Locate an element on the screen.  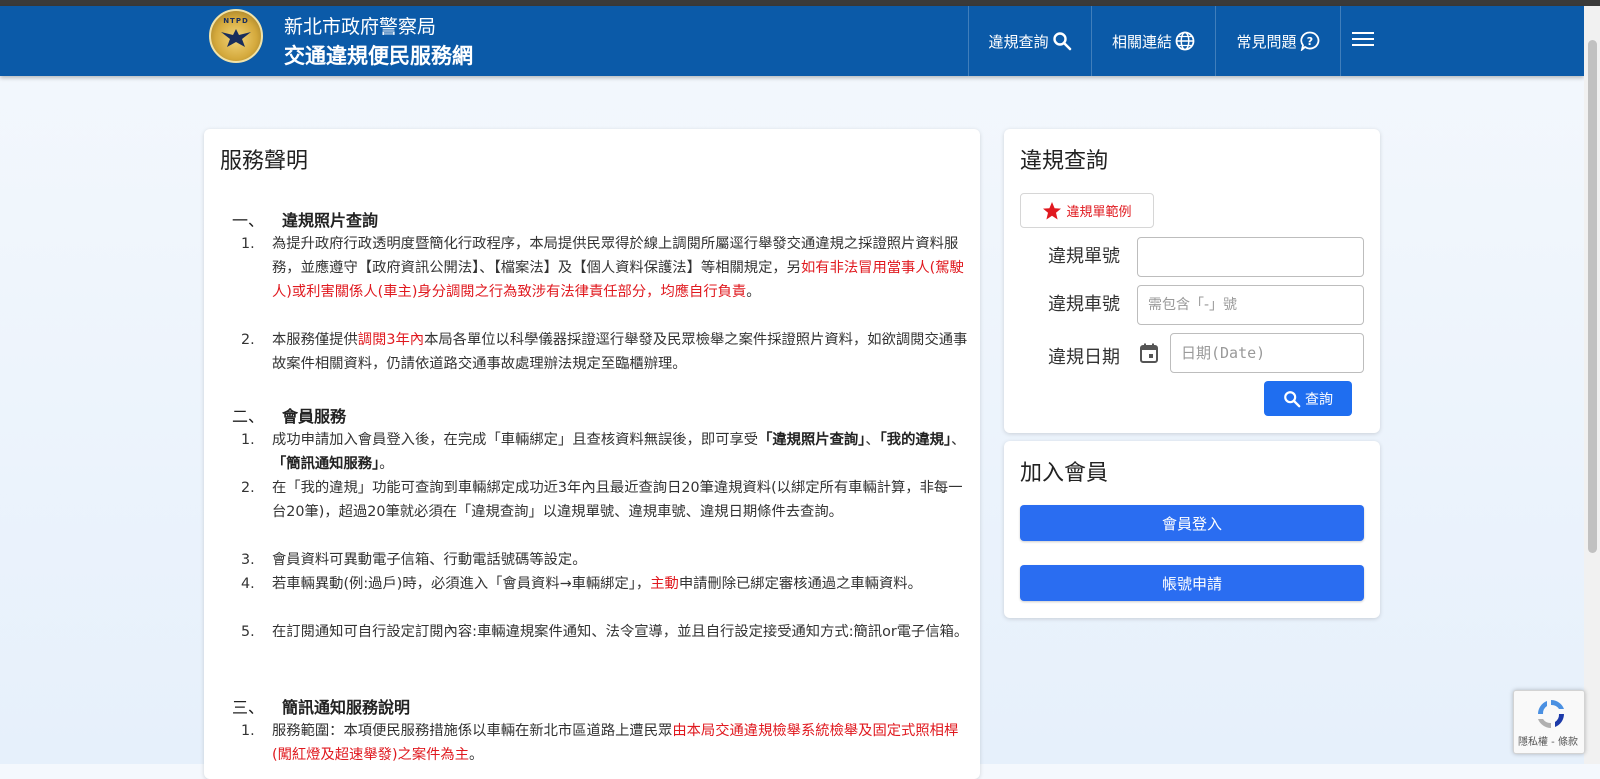
scrollbar-thumb is located at coordinates (1592, 296).